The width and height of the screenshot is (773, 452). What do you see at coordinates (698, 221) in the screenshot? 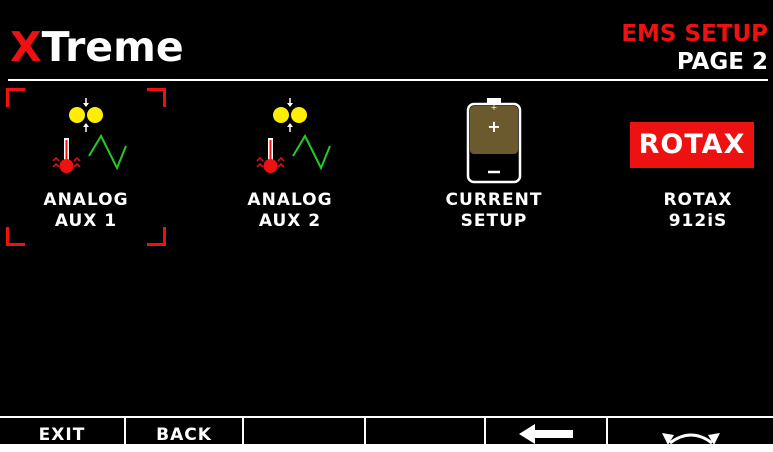
I see `menu-item-label-line2: 912iS` at bounding box center [698, 221].